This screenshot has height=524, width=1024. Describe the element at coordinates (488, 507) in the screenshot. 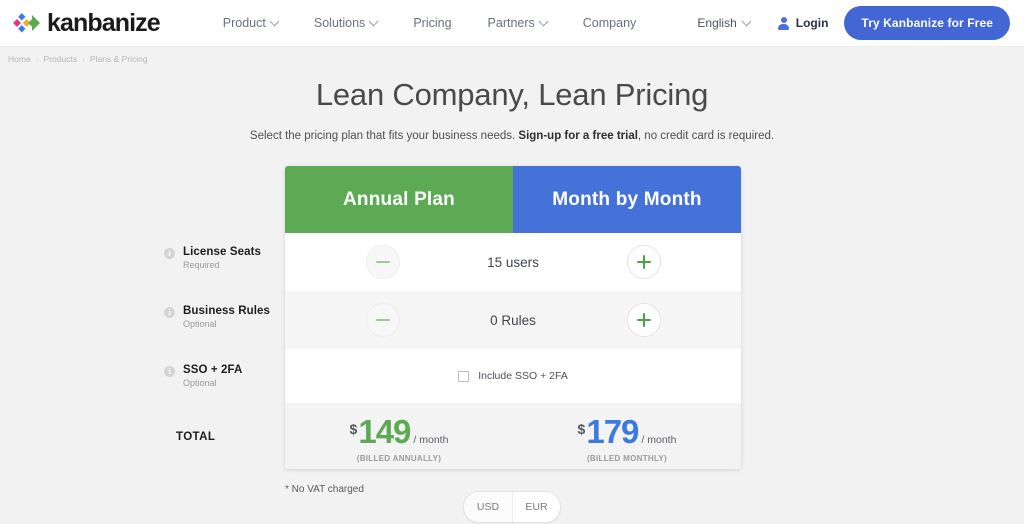

I see `currency-option-usd: USD` at that location.